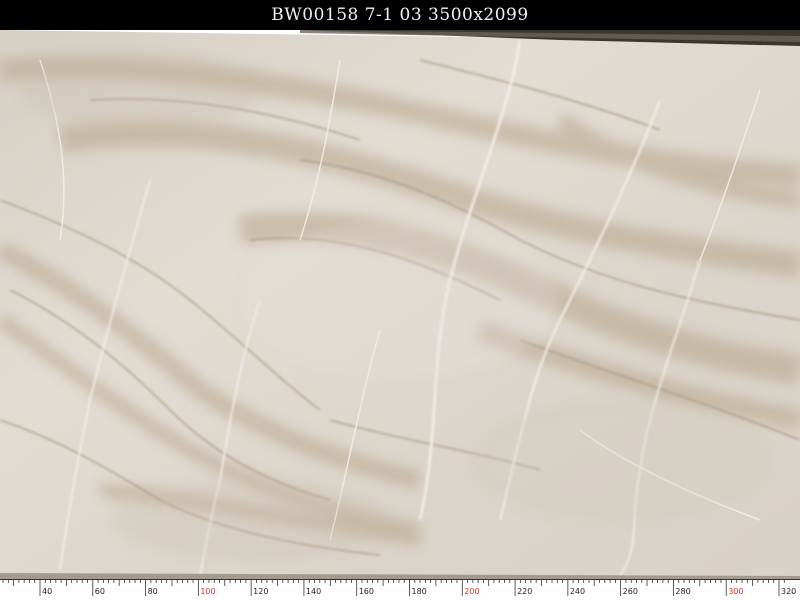  I want to click on ruler-label: 160, so click(366, 591).